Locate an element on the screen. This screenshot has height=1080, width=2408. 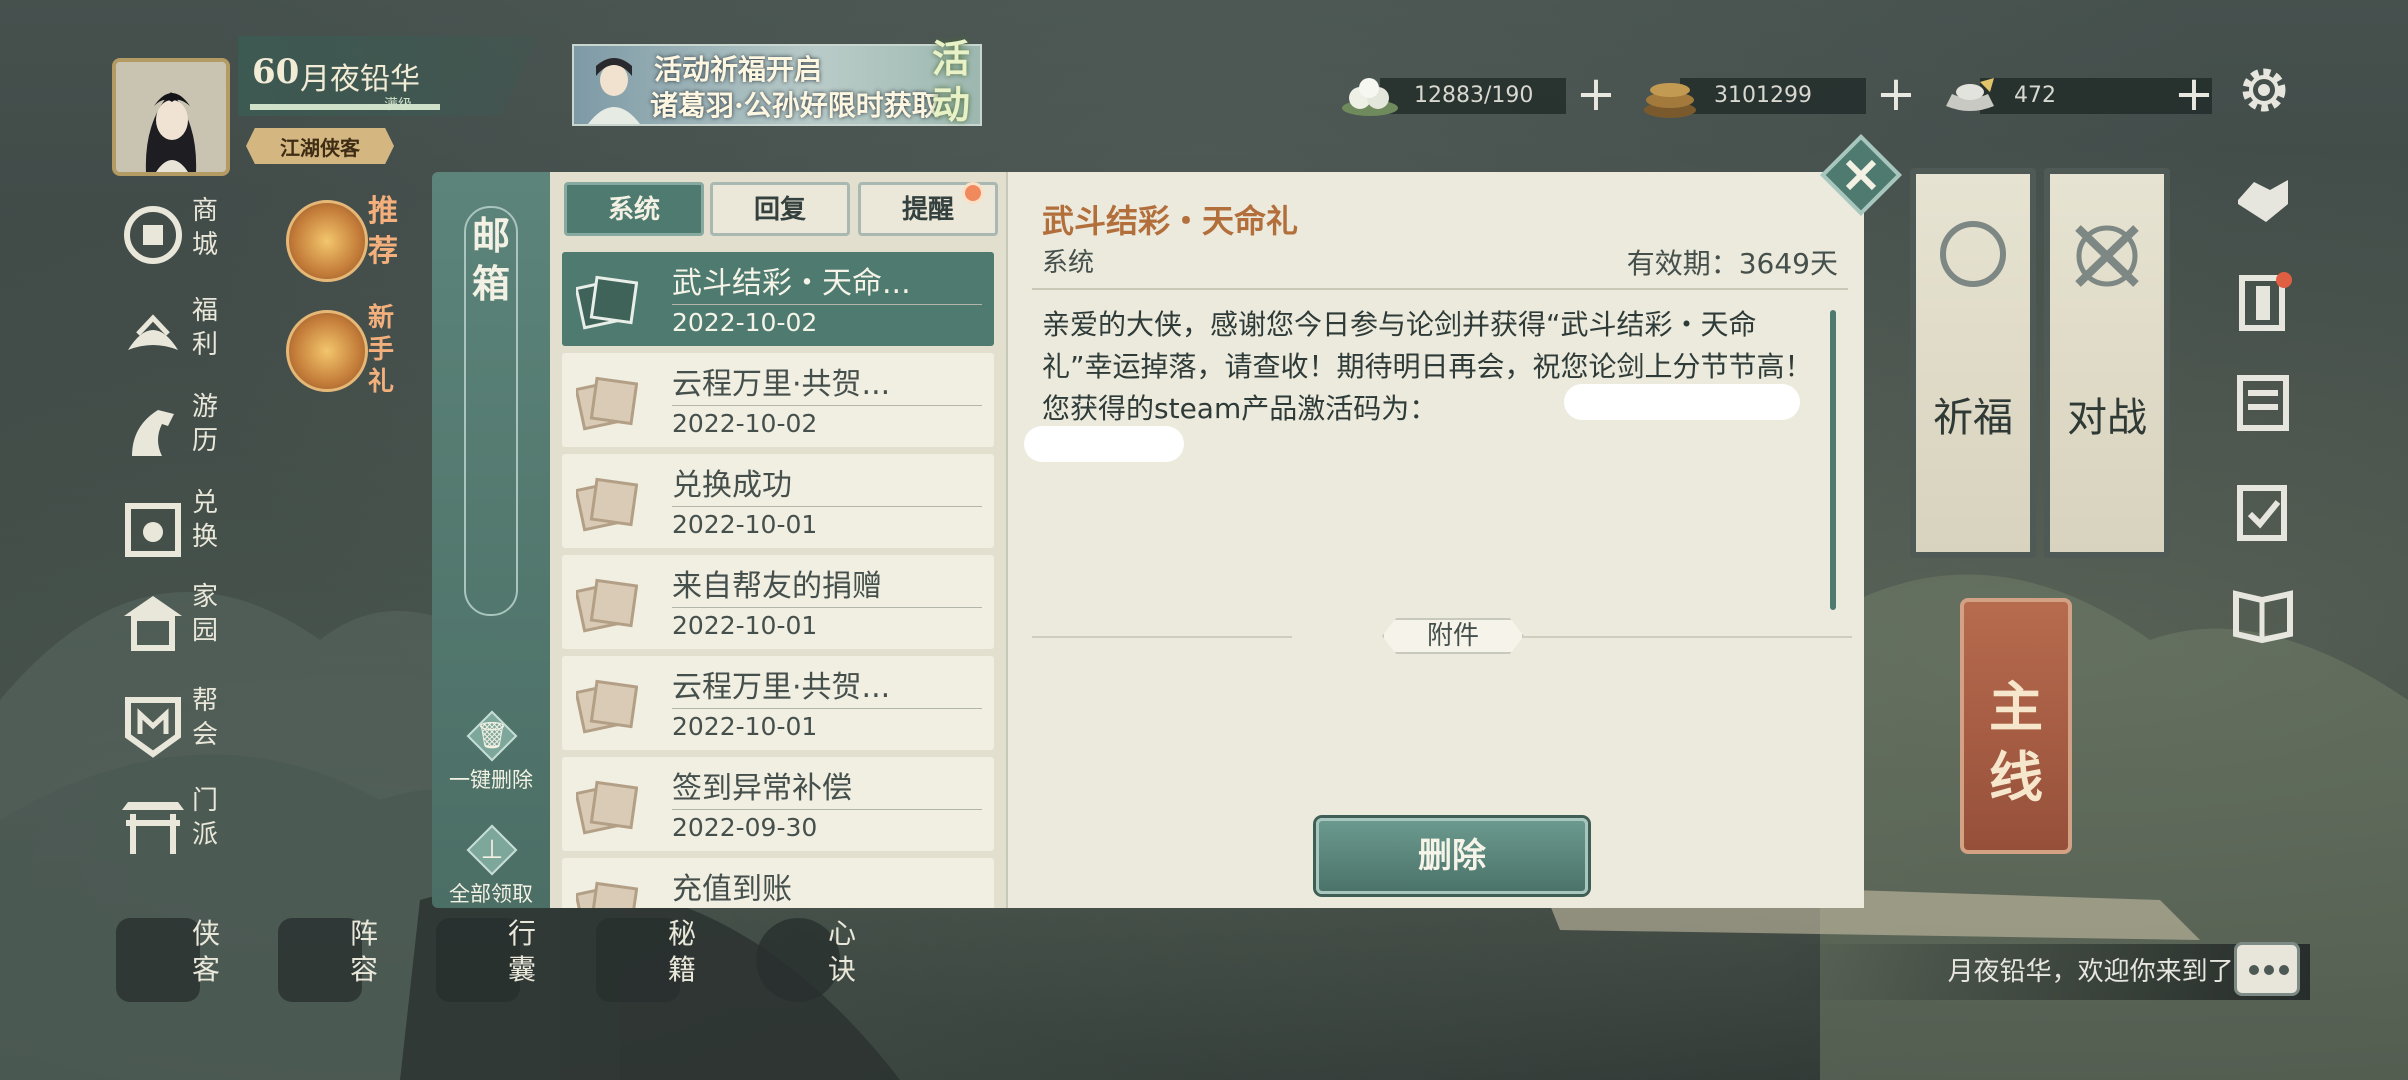
bottom-item-label: 秘籍 is located at coordinates (682, 951).